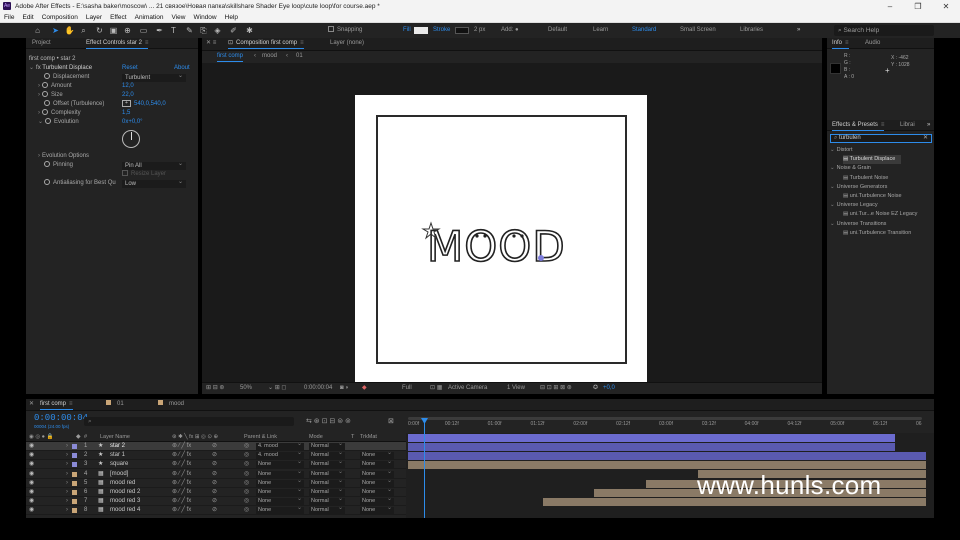 The width and height of the screenshot is (960, 540). Describe the element at coordinates (94, 17) in the screenshot. I see `menu-layer: Layer` at that location.